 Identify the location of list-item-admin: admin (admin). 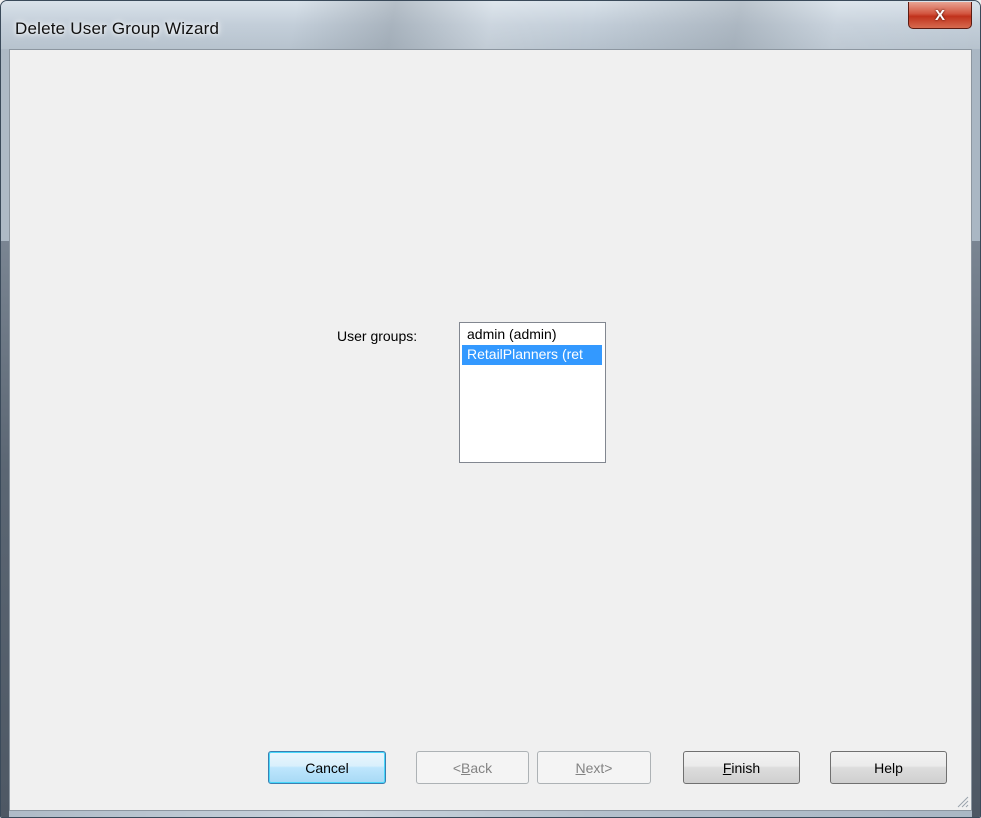
(532, 335).